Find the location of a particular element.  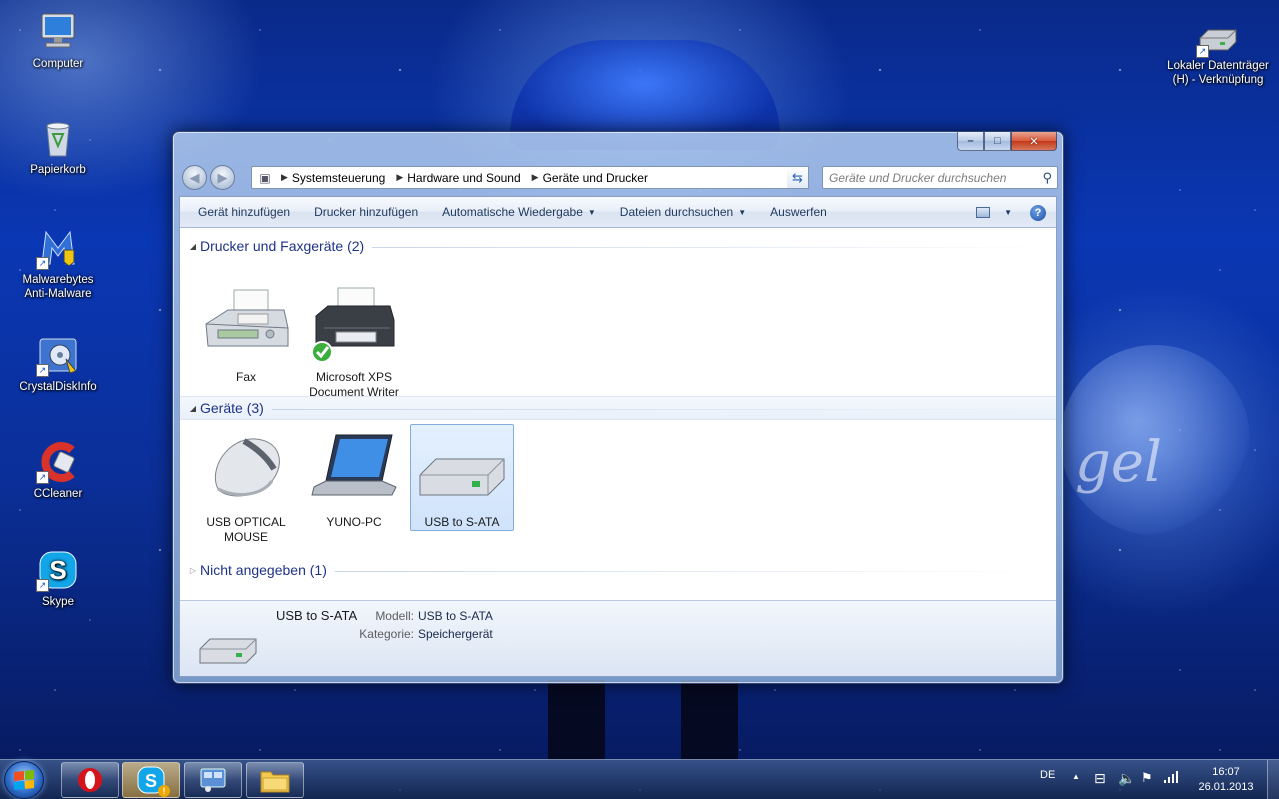

autoplay-label: Automatische Wiedergabe is located at coordinates (512, 211).